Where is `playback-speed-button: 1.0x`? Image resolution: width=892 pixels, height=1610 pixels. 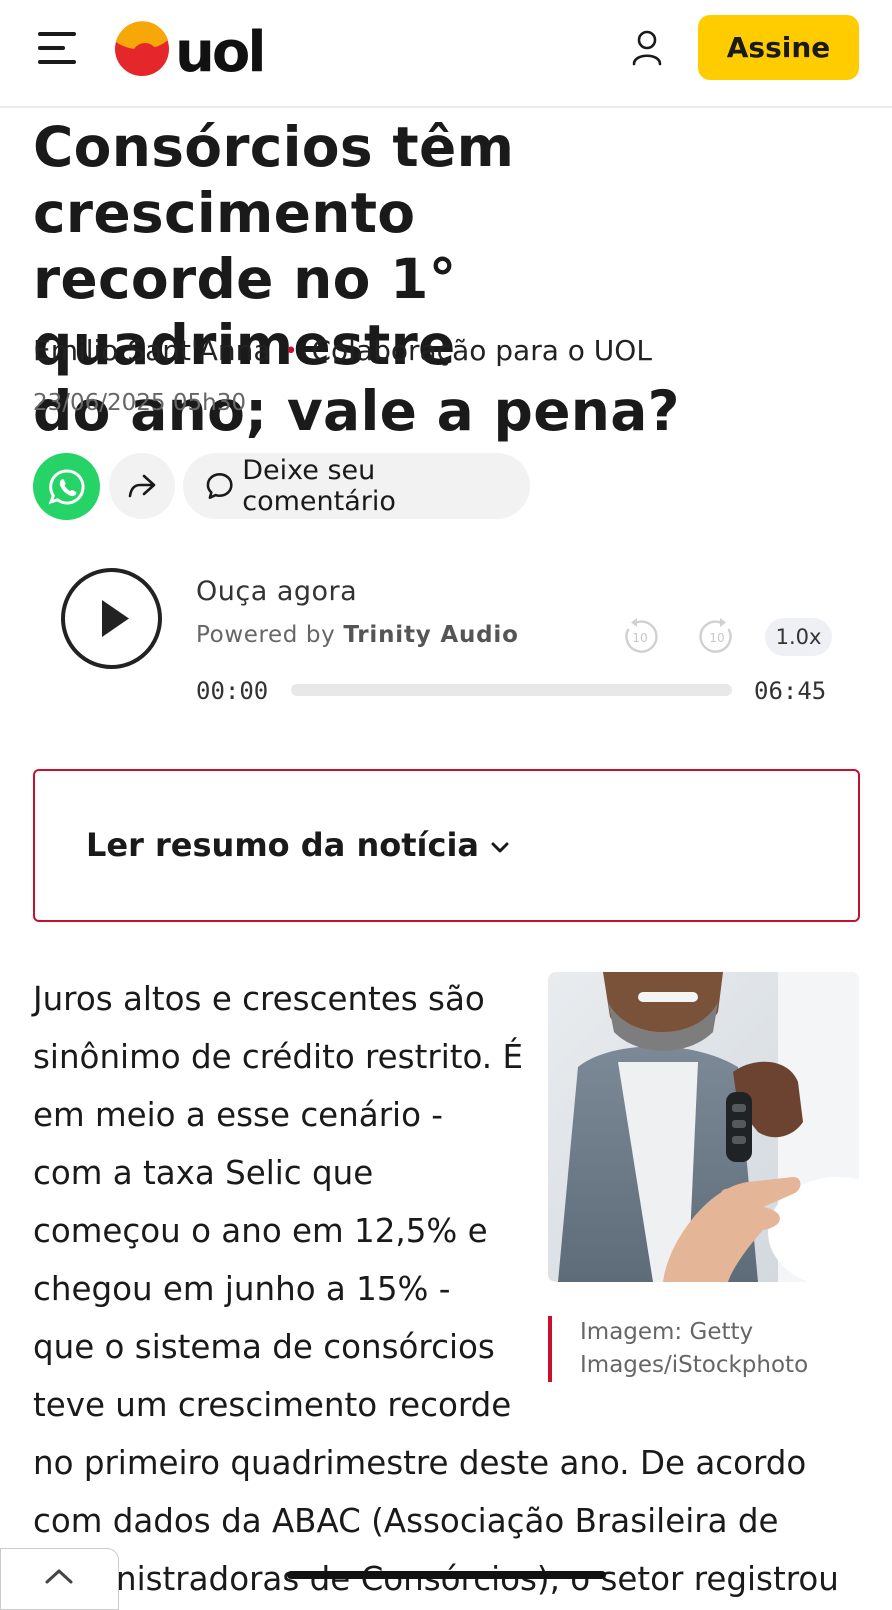 playback-speed-button: 1.0x is located at coordinates (798, 637).